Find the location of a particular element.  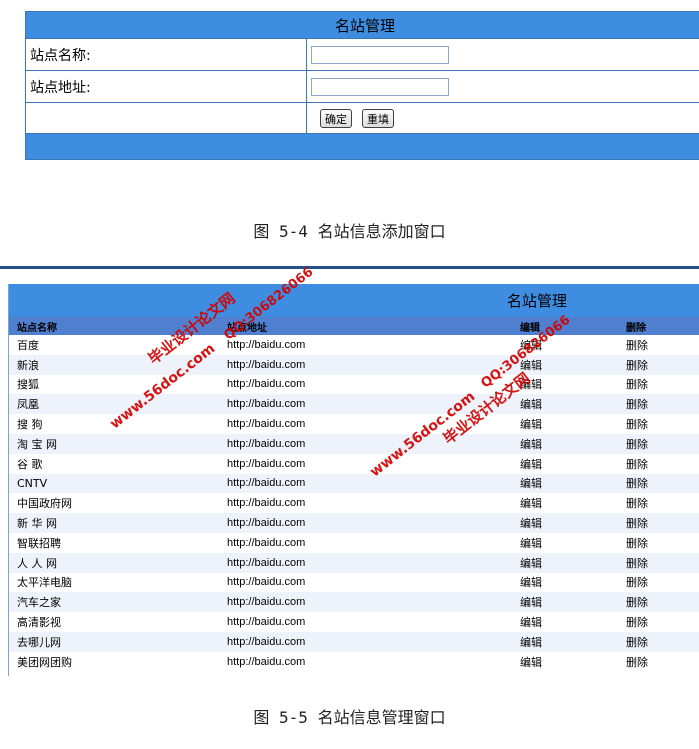

table-row: 太平洋电脑 http://baidu.com 编辑 删除 is located at coordinates (354, 583).